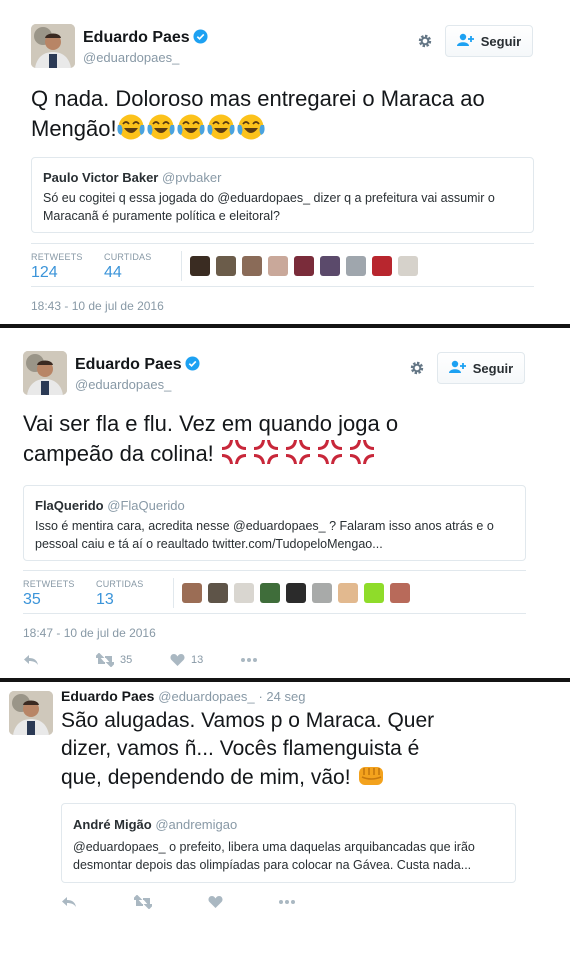 The image size is (570, 954). I want to click on retweets-count: 35, so click(32, 600).